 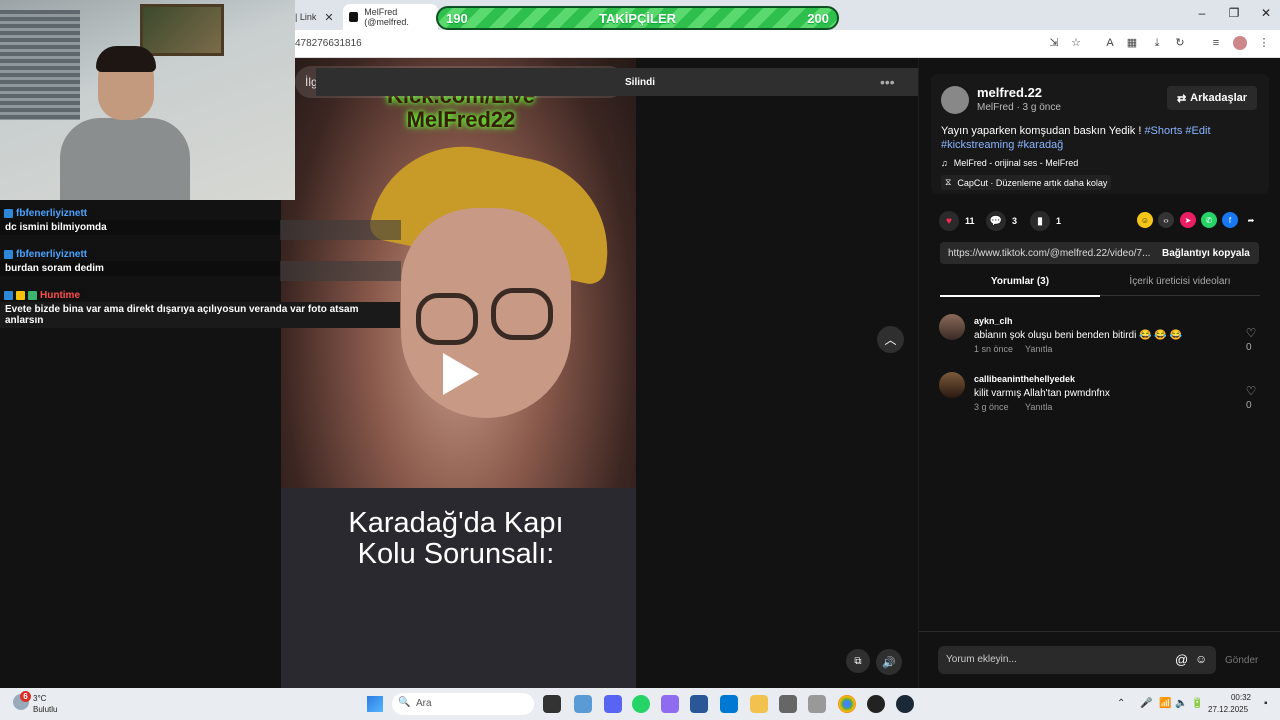 What do you see at coordinates (889, 662) in the screenshot?
I see `volume-icon: 🔊` at bounding box center [889, 662].